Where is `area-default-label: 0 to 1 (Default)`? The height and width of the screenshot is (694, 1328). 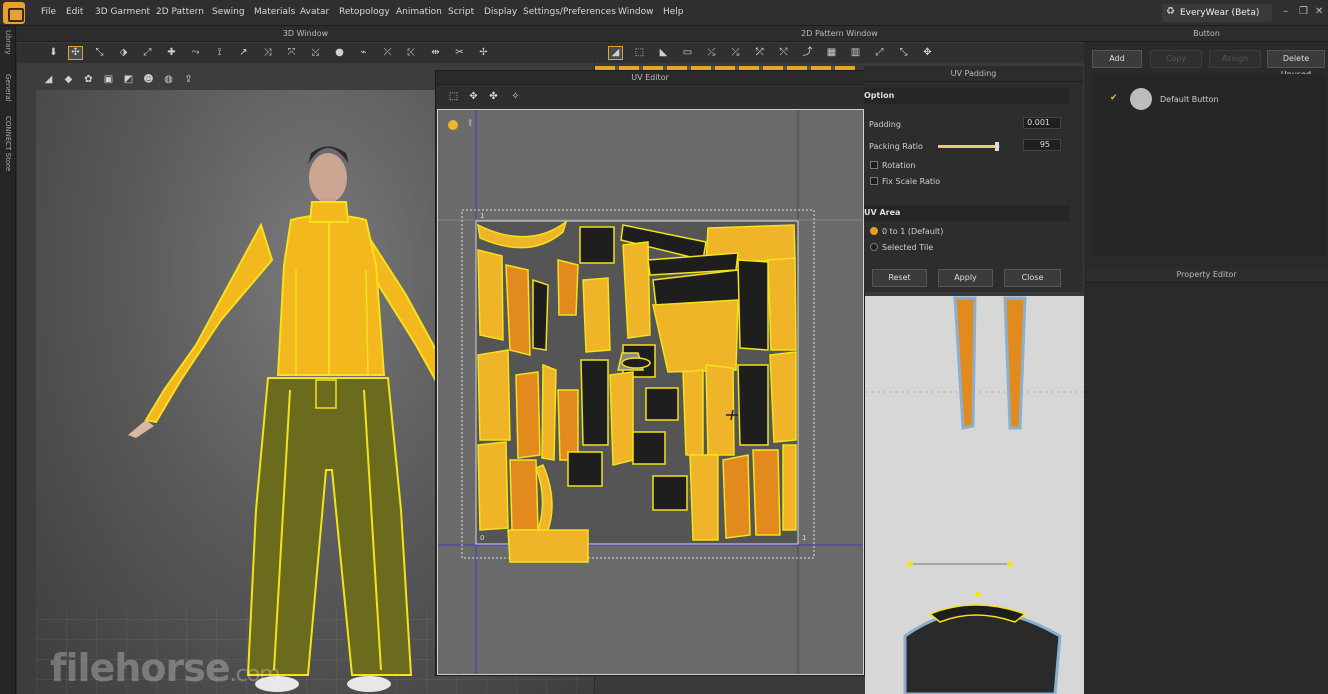
area-default-label: 0 to 1 (Default) is located at coordinates (913, 231).